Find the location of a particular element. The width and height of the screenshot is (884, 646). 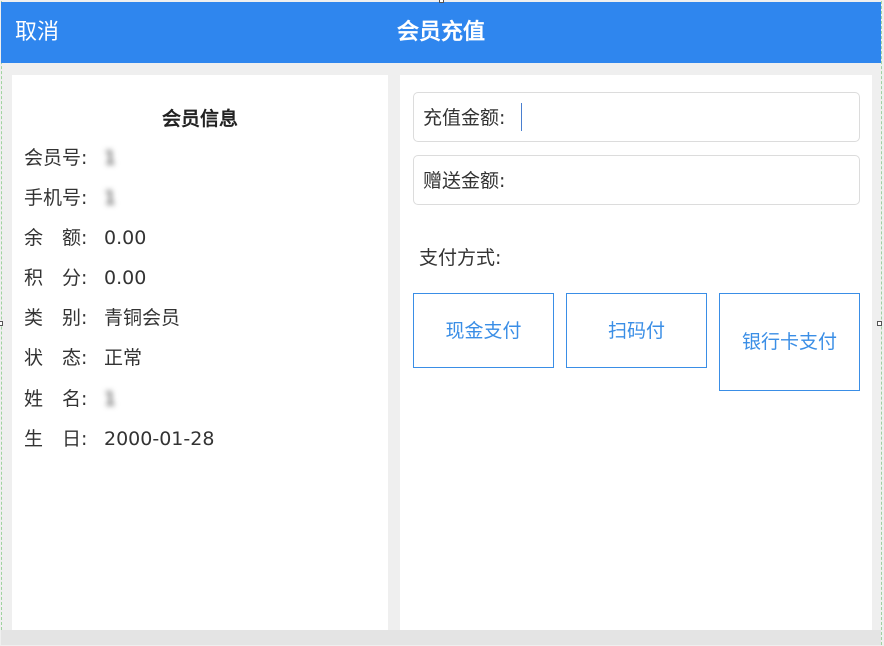

category-label: 类 别: is located at coordinates (56, 318).